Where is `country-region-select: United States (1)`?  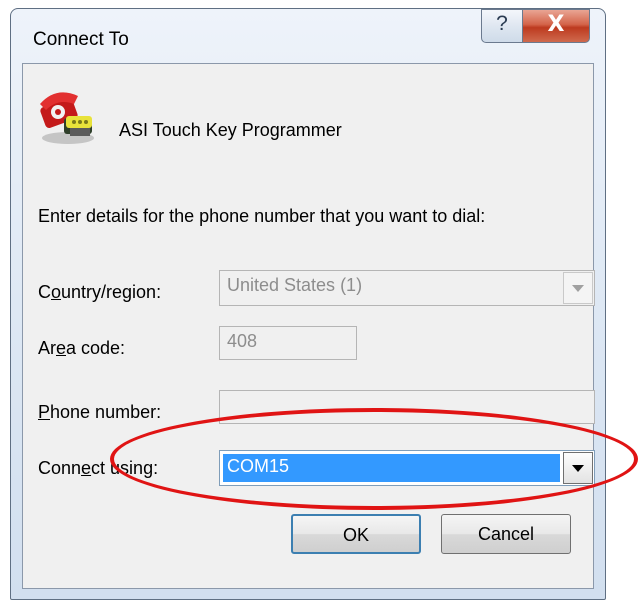 country-region-select: United States (1) is located at coordinates (407, 288).